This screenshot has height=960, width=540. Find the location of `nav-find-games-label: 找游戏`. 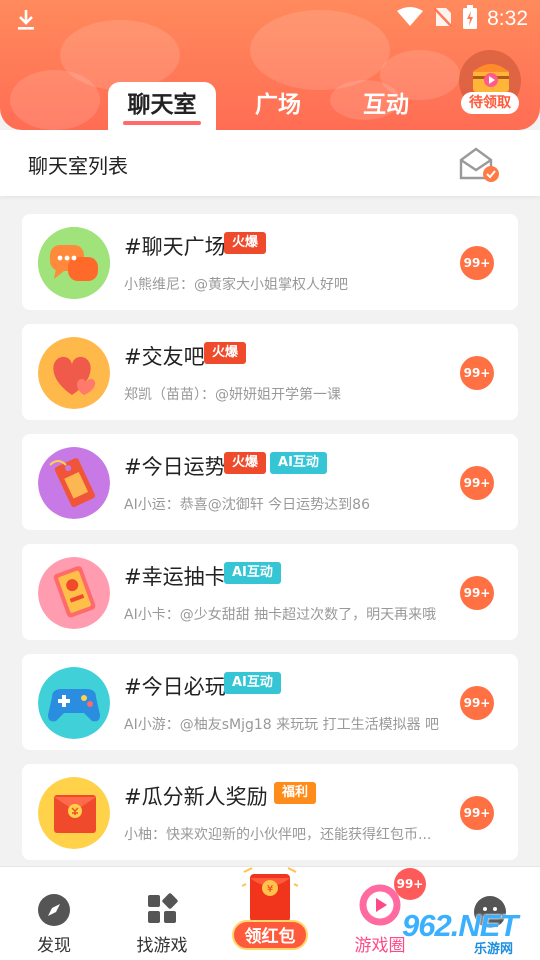

nav-find-games-label: 找游戏 is located at coordinates (162, 946).